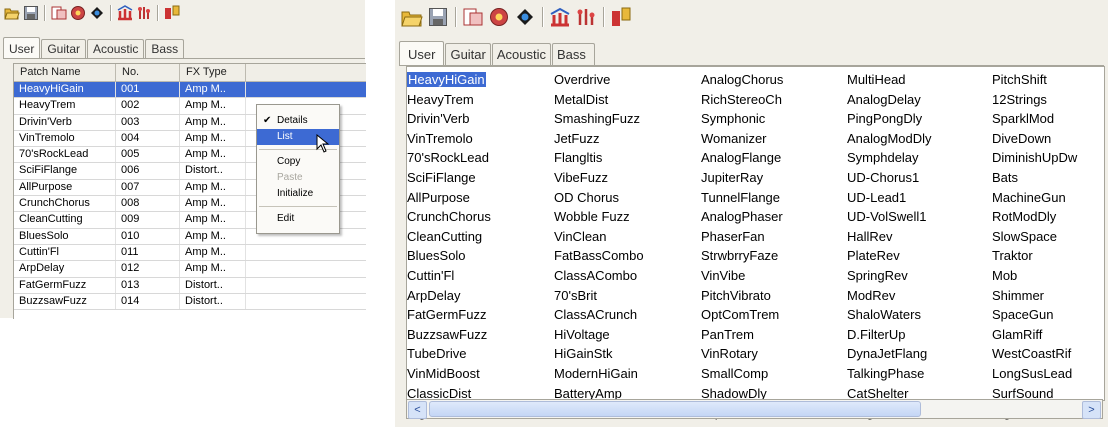  Describe the element at coordinates (298, 194) in the screenshot. I see `menu-item-initialize: Initialize` at that location.